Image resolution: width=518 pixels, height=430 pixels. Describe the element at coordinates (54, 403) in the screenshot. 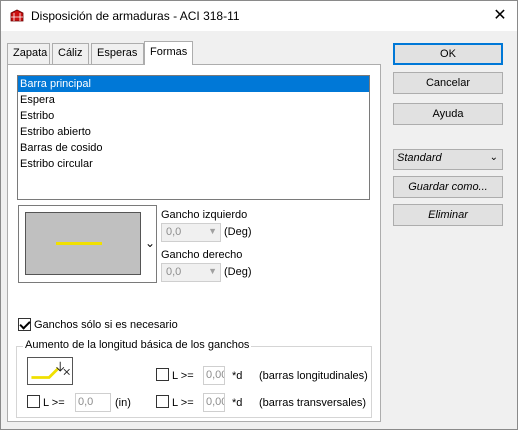

I see `length-in-prefix: L >=` at that location.